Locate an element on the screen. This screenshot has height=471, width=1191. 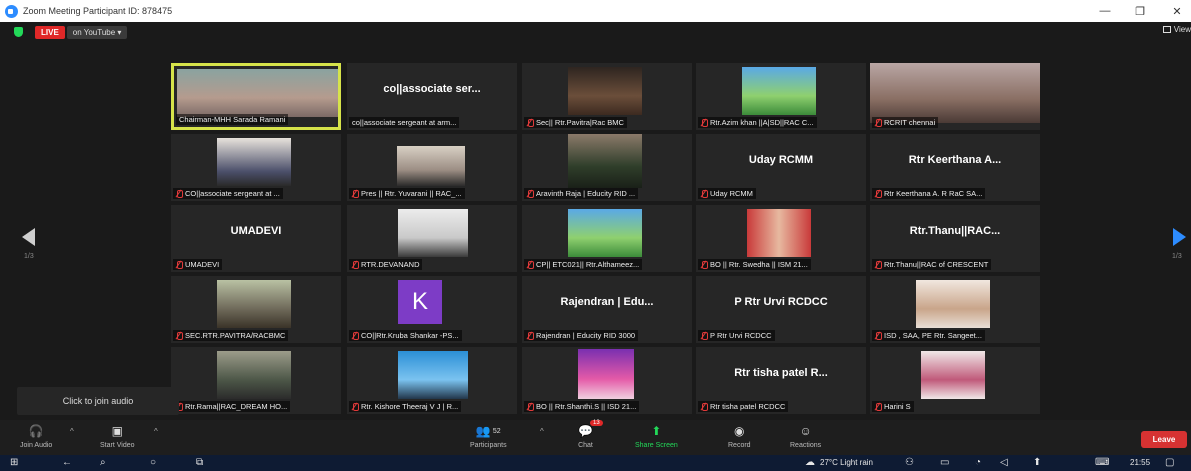
people-icon: ⚇ is located at coordinates (909, 462).